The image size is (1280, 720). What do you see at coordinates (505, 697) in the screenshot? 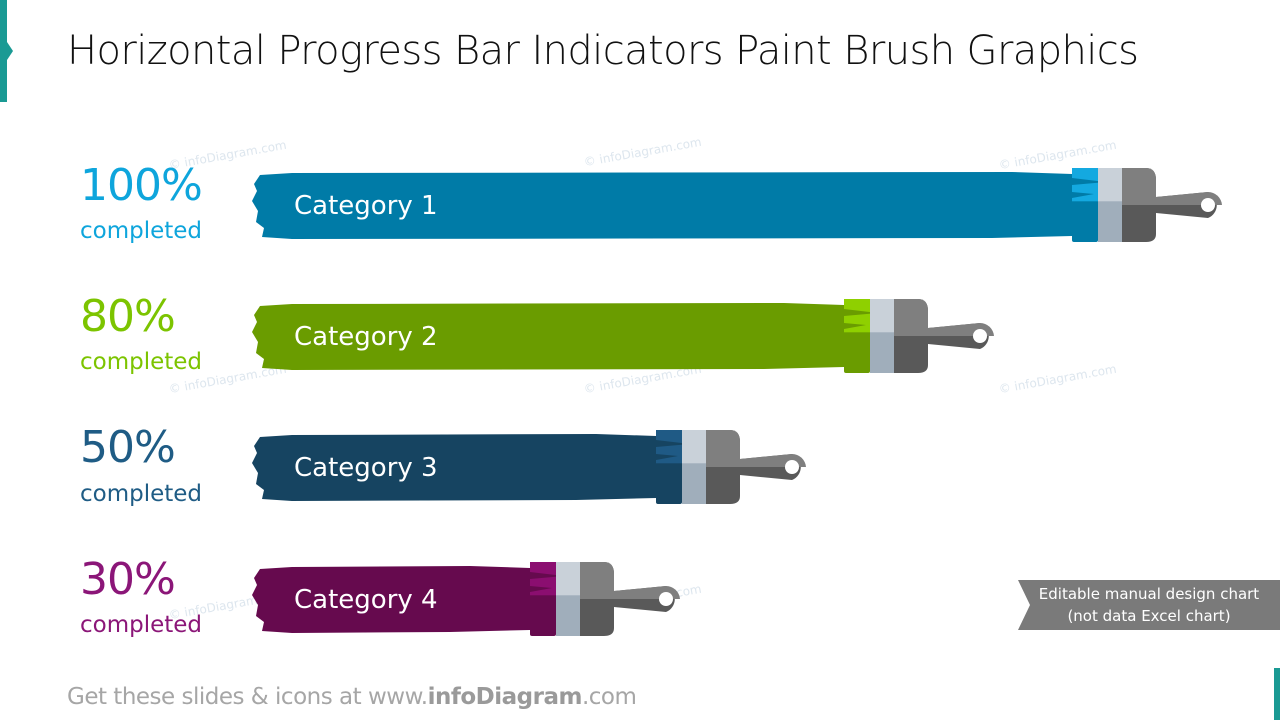
I see `footer-brand: infoDiagram` at bounding box center [505, 697].